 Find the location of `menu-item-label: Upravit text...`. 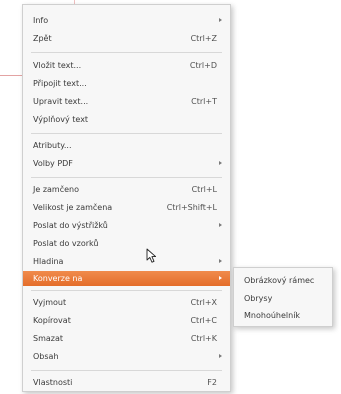

menu-item-label: Upravit text... is located at coordinates (61, 101).